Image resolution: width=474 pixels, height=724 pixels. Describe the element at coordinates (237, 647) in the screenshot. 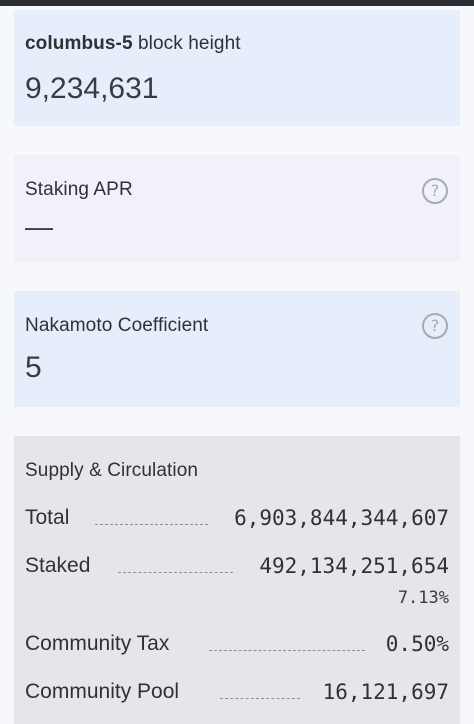

I see `supply-row-community-tax: Community Tax 0.50%` at that location.